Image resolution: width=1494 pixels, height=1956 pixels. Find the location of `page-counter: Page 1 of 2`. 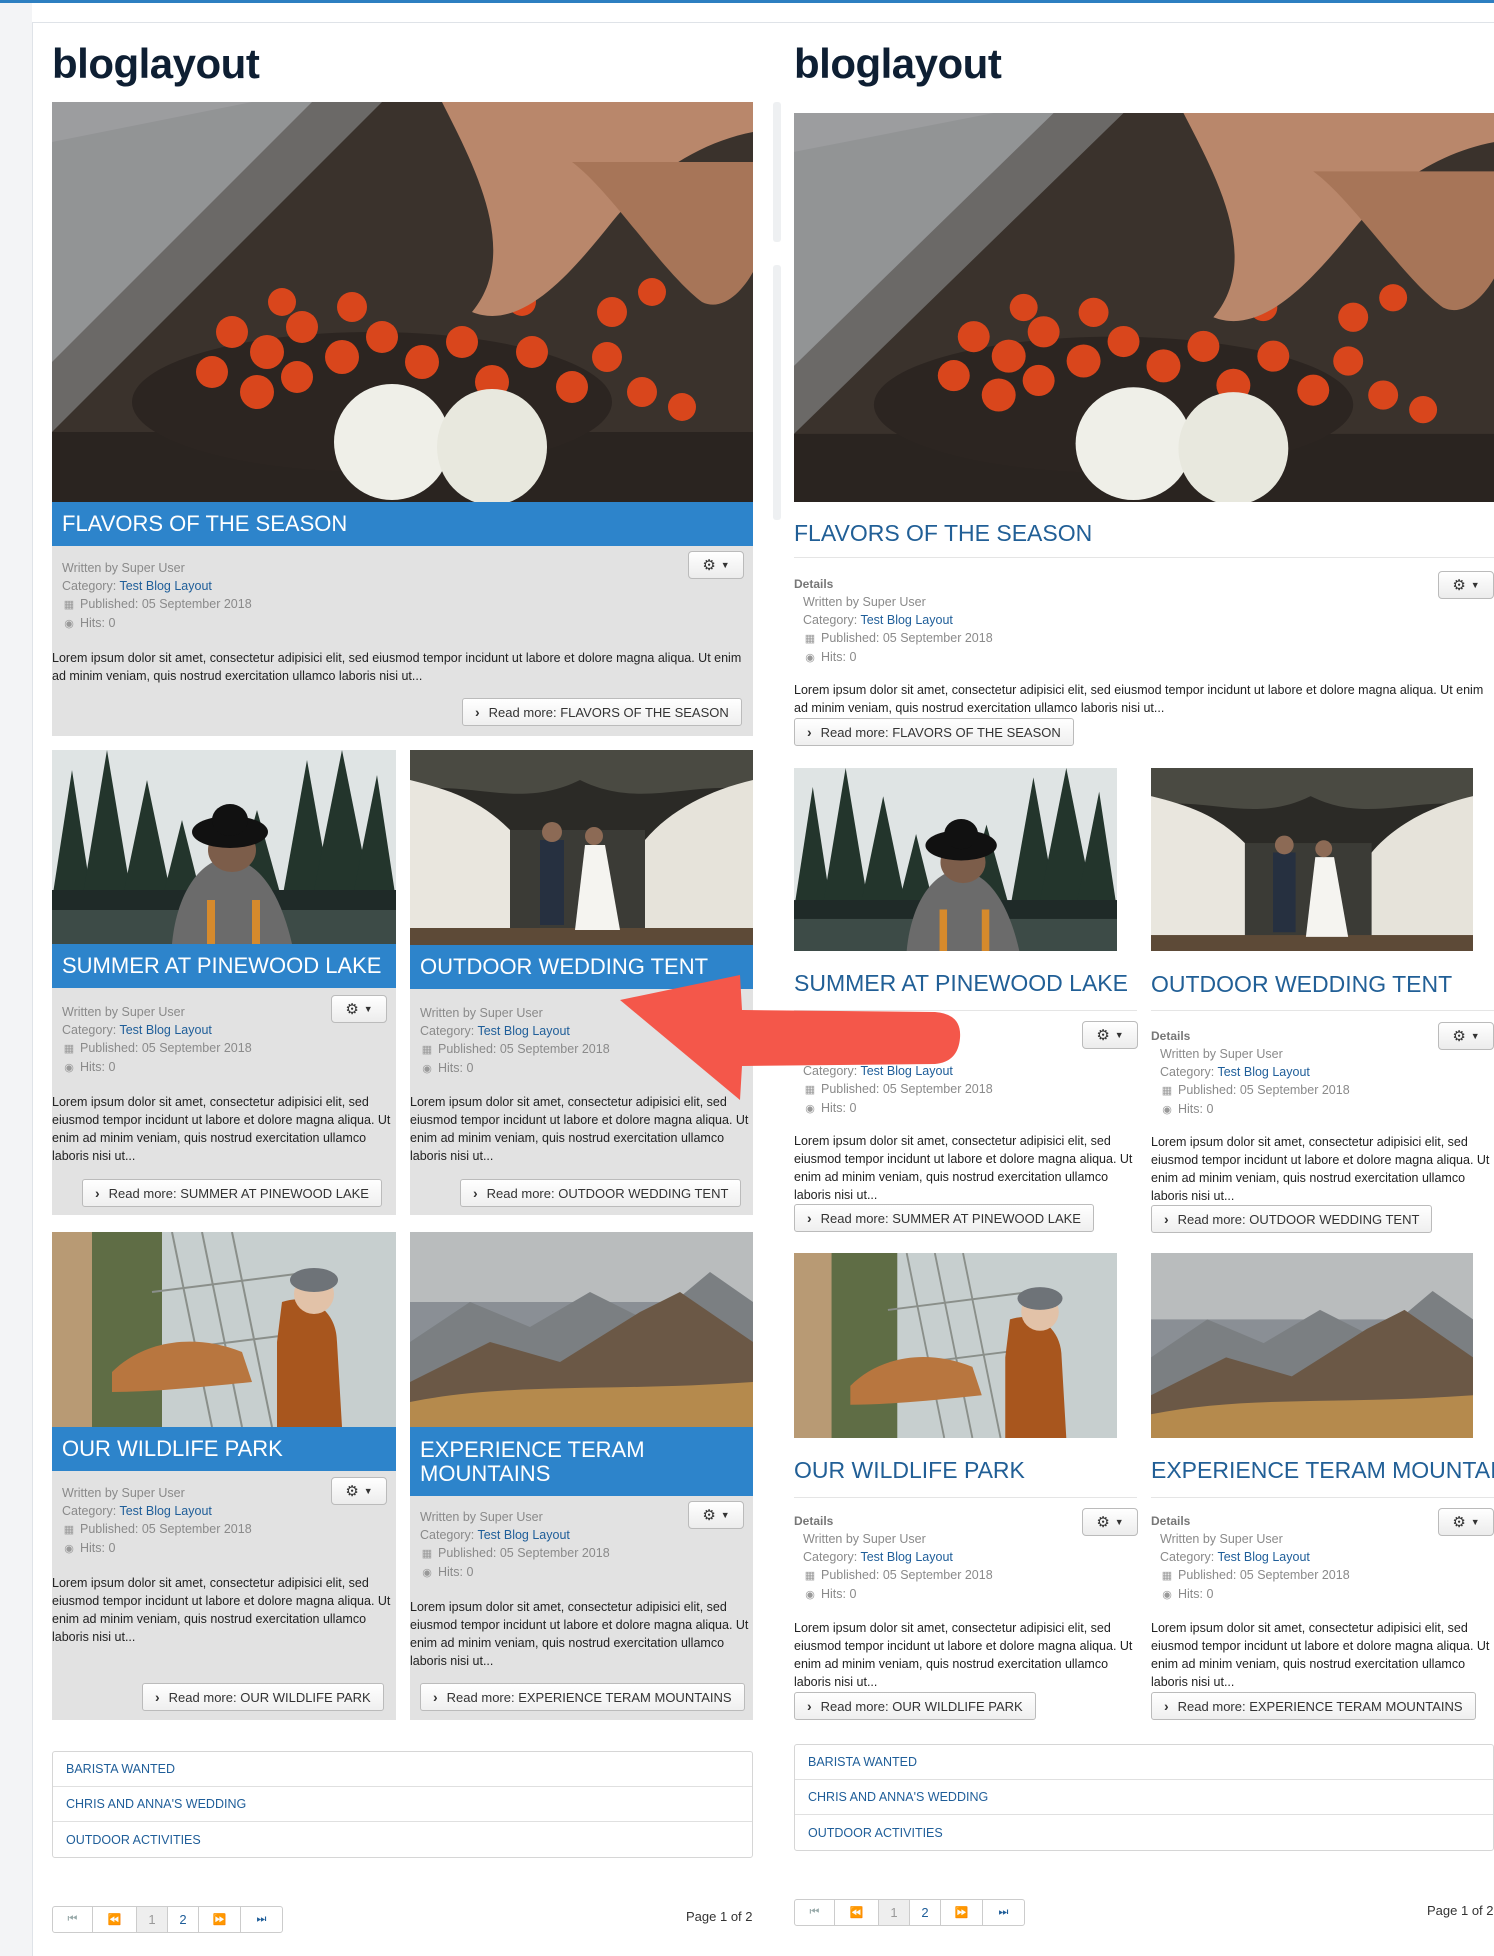

page-counter: Page 1 of 2 is located at coordinates (1460, 1910).